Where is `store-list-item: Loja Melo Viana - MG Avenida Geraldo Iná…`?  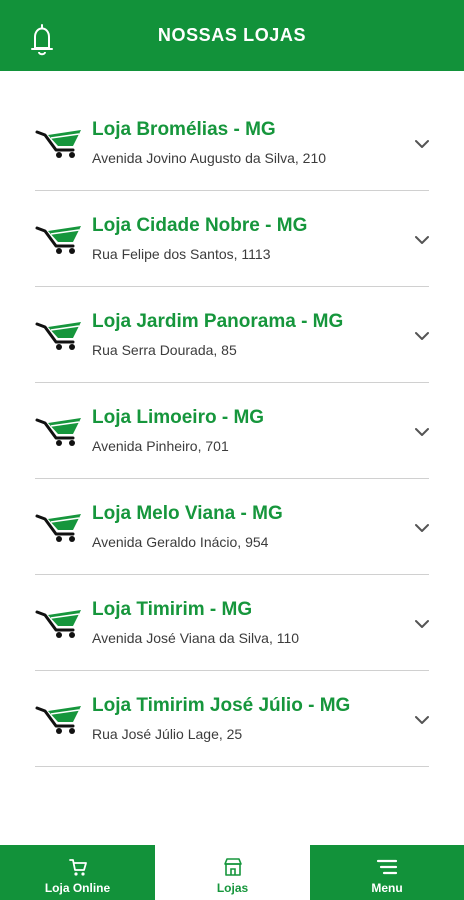
store-list-item: Loja Melo Viana - MG Avenida Geraldo Iná… is located at coordinates (232, 527).